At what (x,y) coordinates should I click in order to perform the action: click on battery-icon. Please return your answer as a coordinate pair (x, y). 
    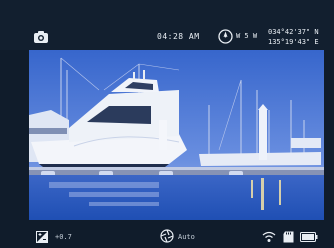
    Looking at the image, I should click on (309, 237).